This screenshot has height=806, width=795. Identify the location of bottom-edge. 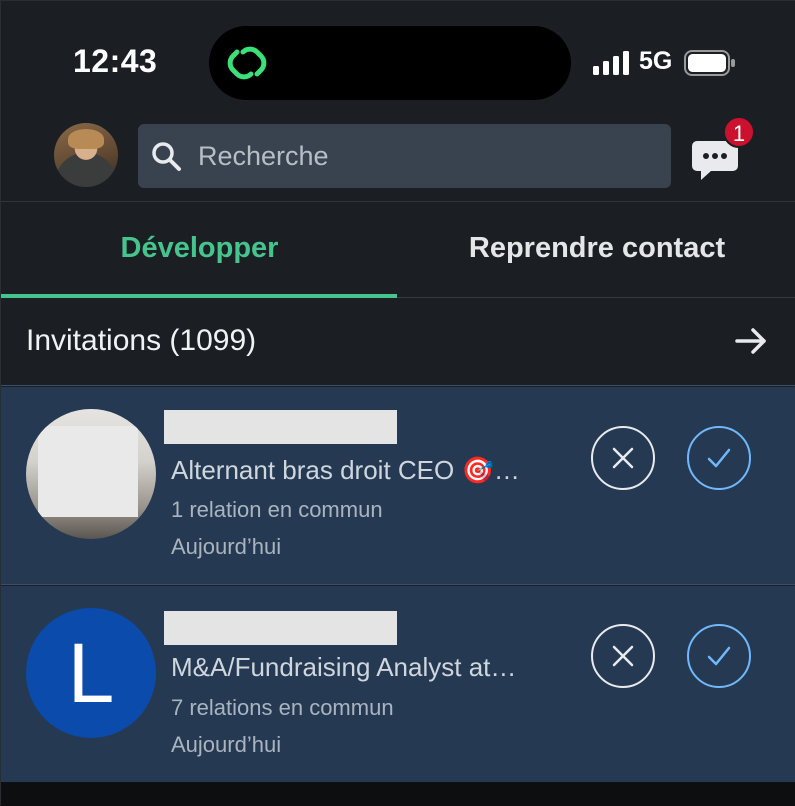
(398, 794).